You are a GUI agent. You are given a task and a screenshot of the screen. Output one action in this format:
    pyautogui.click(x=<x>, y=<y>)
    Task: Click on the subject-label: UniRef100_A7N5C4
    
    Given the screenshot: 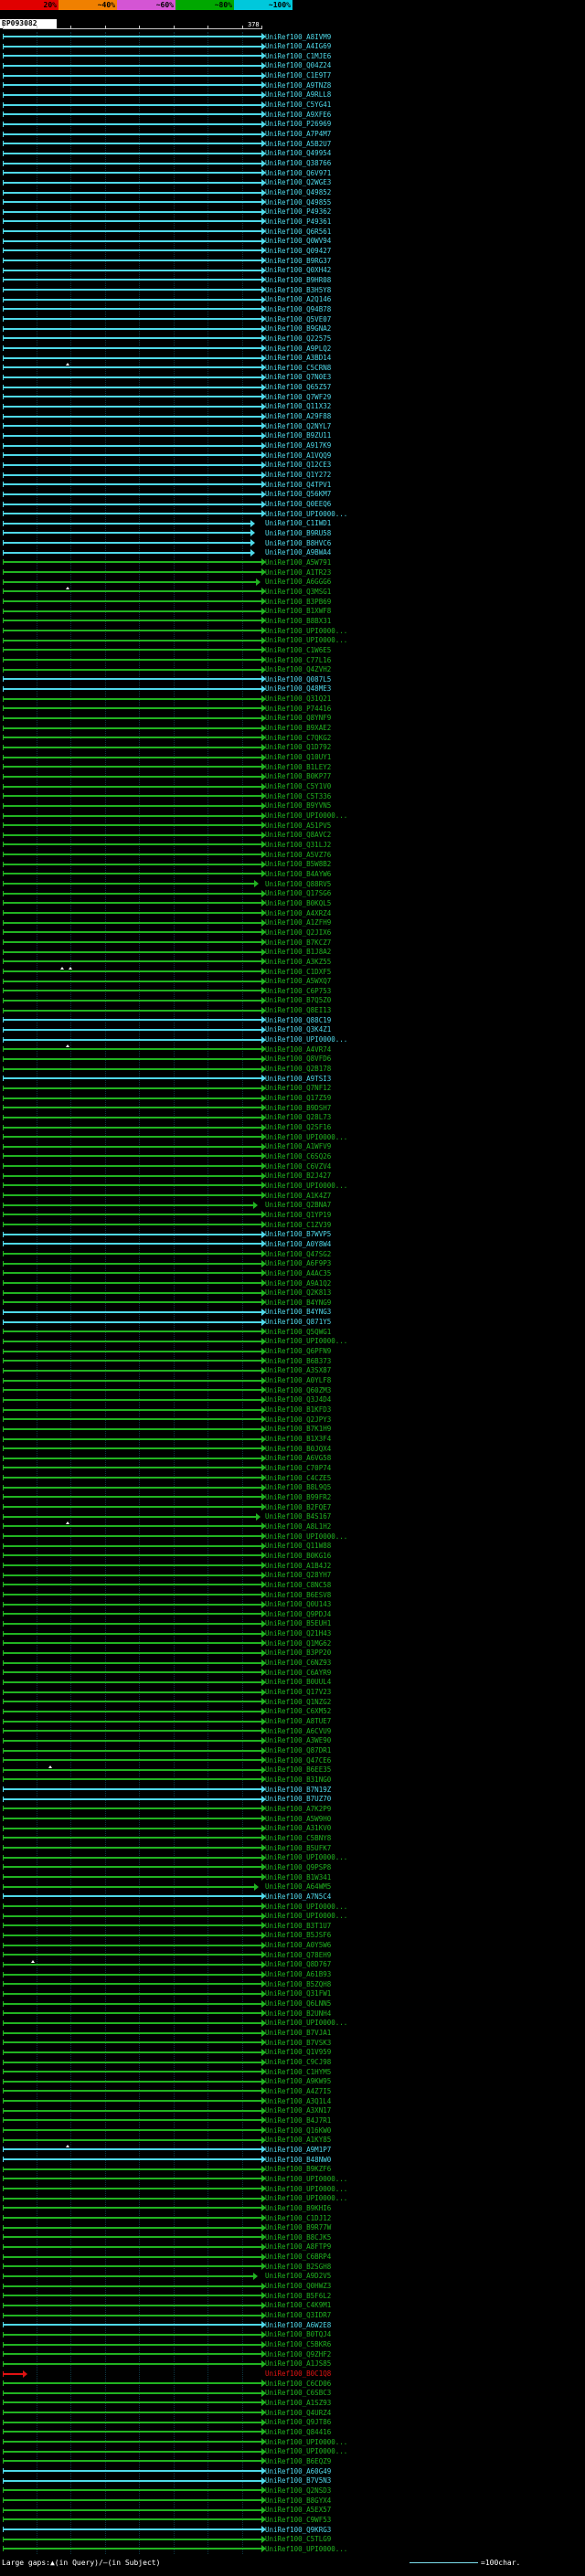 What is the action you would take?
    pyautogui.click(x=298, y=1896)
    